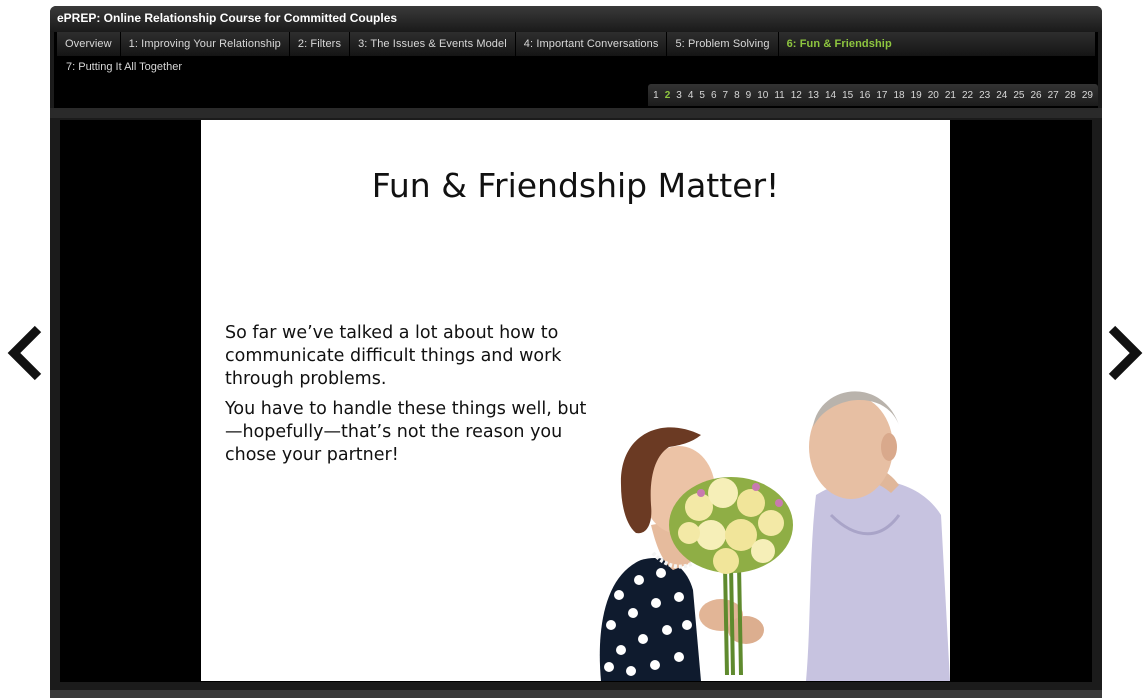 The width and height of the screenshot is (1144, 698). Describe the element at coordinates (576, 694) in the screenshot. I see `bottom-strip` at that location.